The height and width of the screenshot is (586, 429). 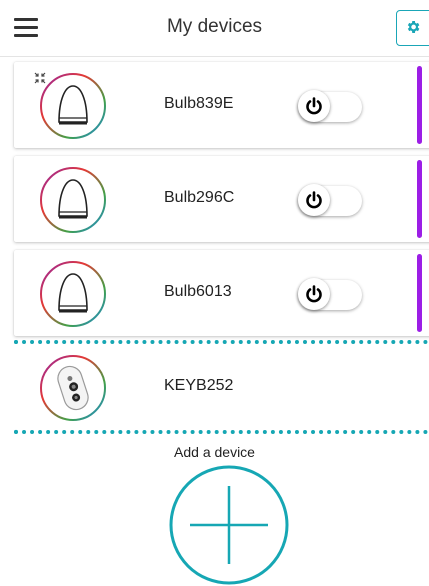 What do you see at coordinates (73, 388) in the screenshot?
I see `remote-keyfob-icon` at bounding box center [73, 388].